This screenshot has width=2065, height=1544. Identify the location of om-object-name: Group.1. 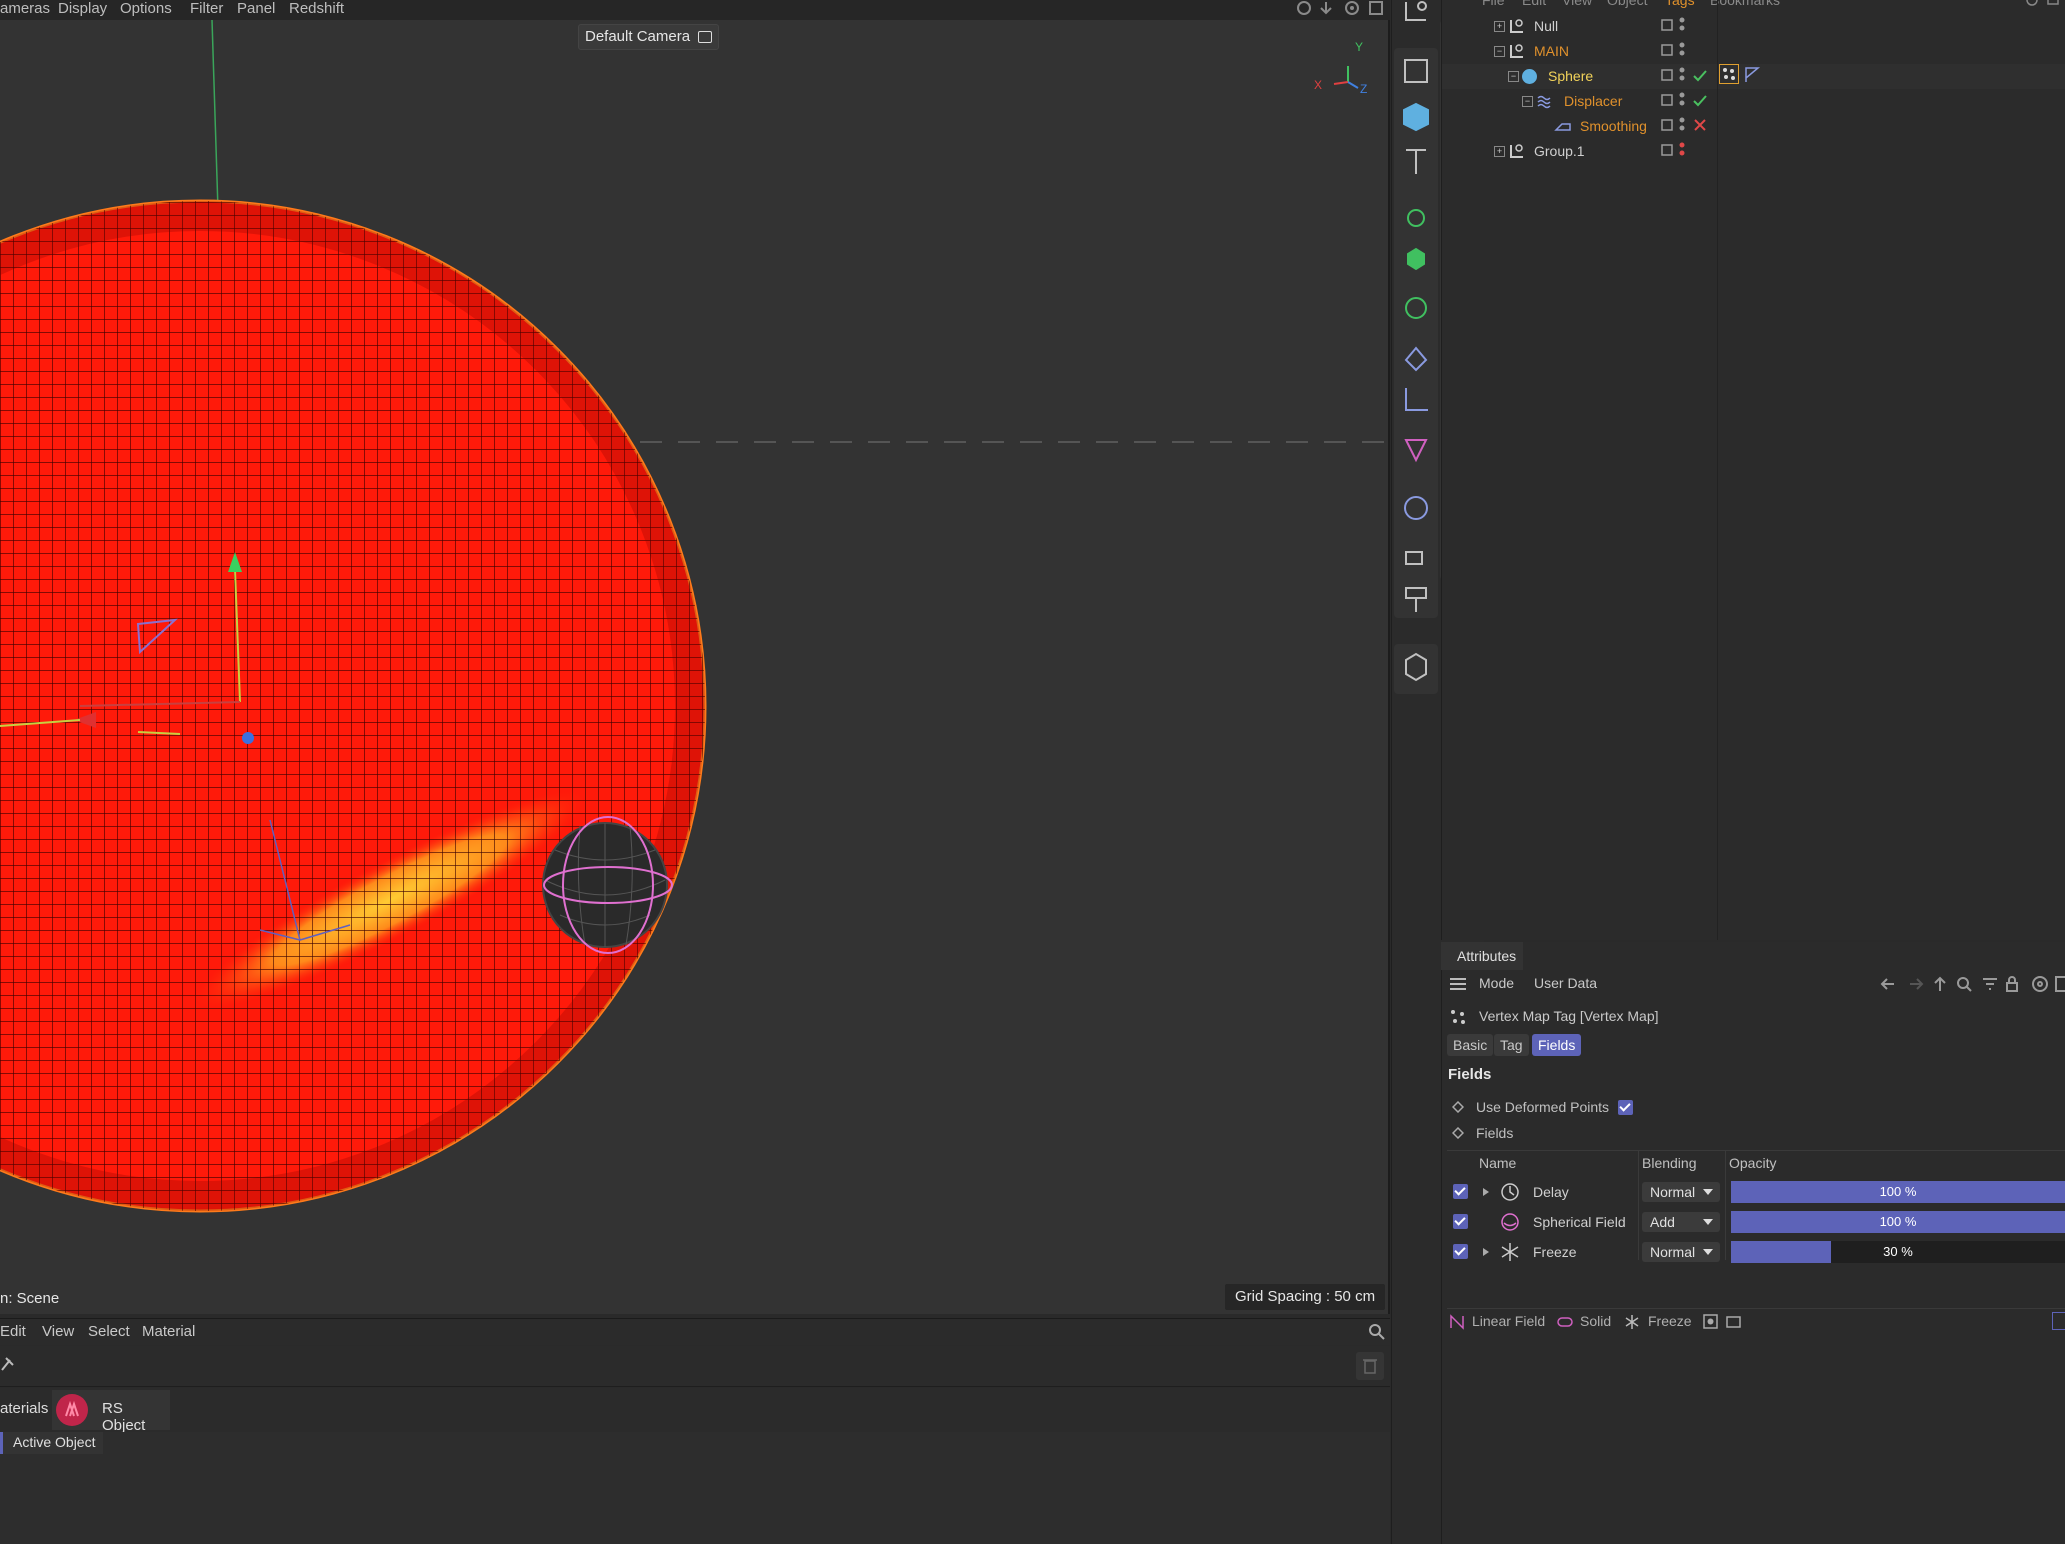
(1559, 151).